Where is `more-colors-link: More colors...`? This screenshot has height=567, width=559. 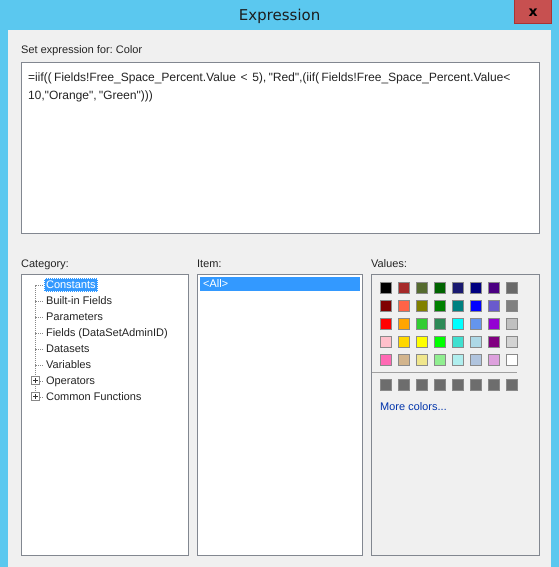 more-colors-link: More colors... is located at coordinates (413, 407).